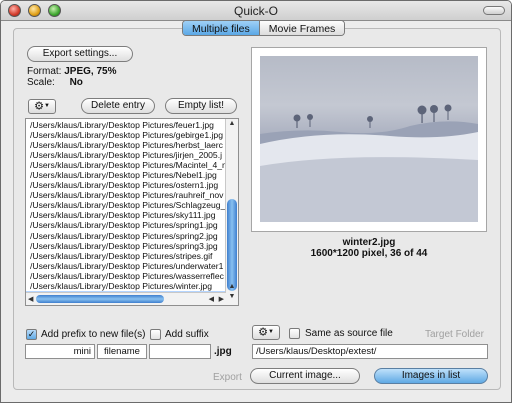  Describe the element at coordinates (122, 351) in the screenshot. I see `filename-field: filename` at that location.